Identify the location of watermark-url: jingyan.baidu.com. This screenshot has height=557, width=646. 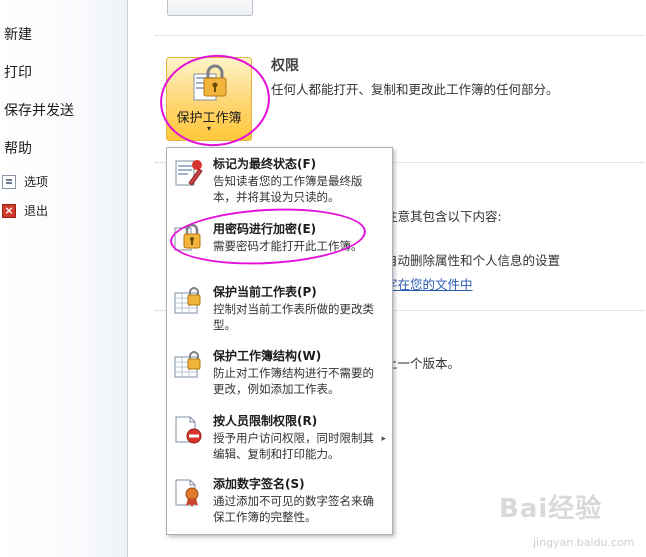
(584, 542).